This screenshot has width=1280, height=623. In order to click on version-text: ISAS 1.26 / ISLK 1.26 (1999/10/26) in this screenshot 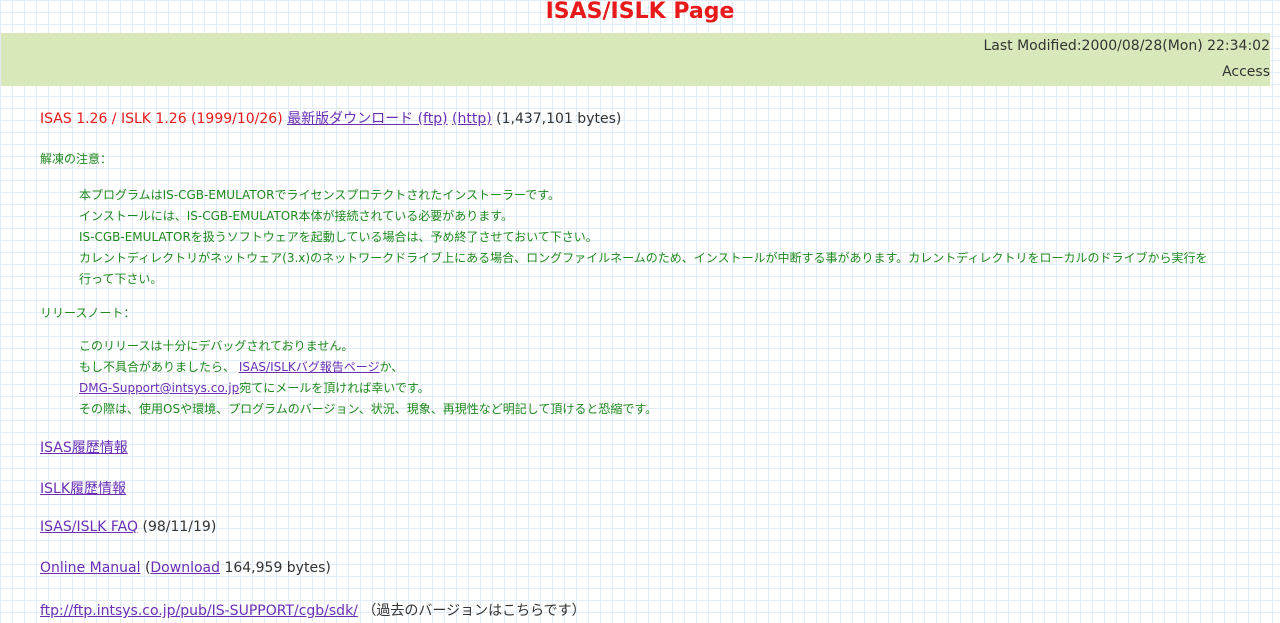, I will do `click(161, 119)`.